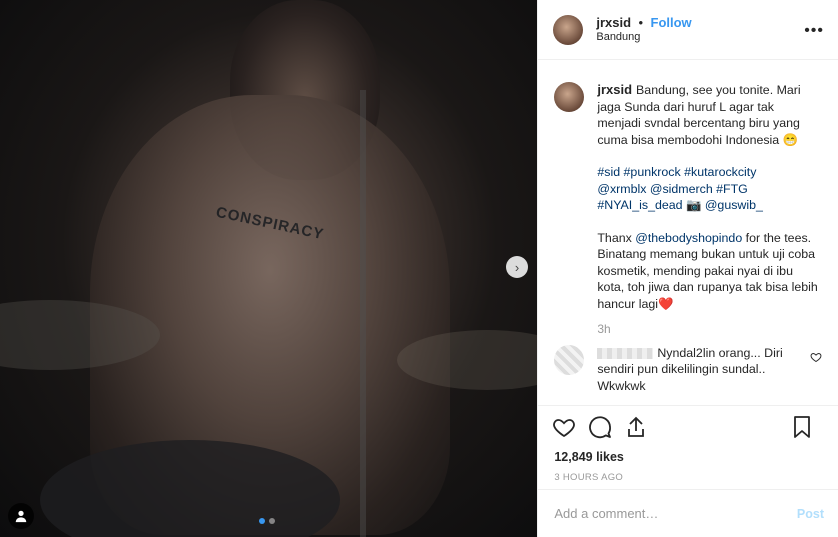  I want to click on comment-bubble-icon, so click(600, 427).